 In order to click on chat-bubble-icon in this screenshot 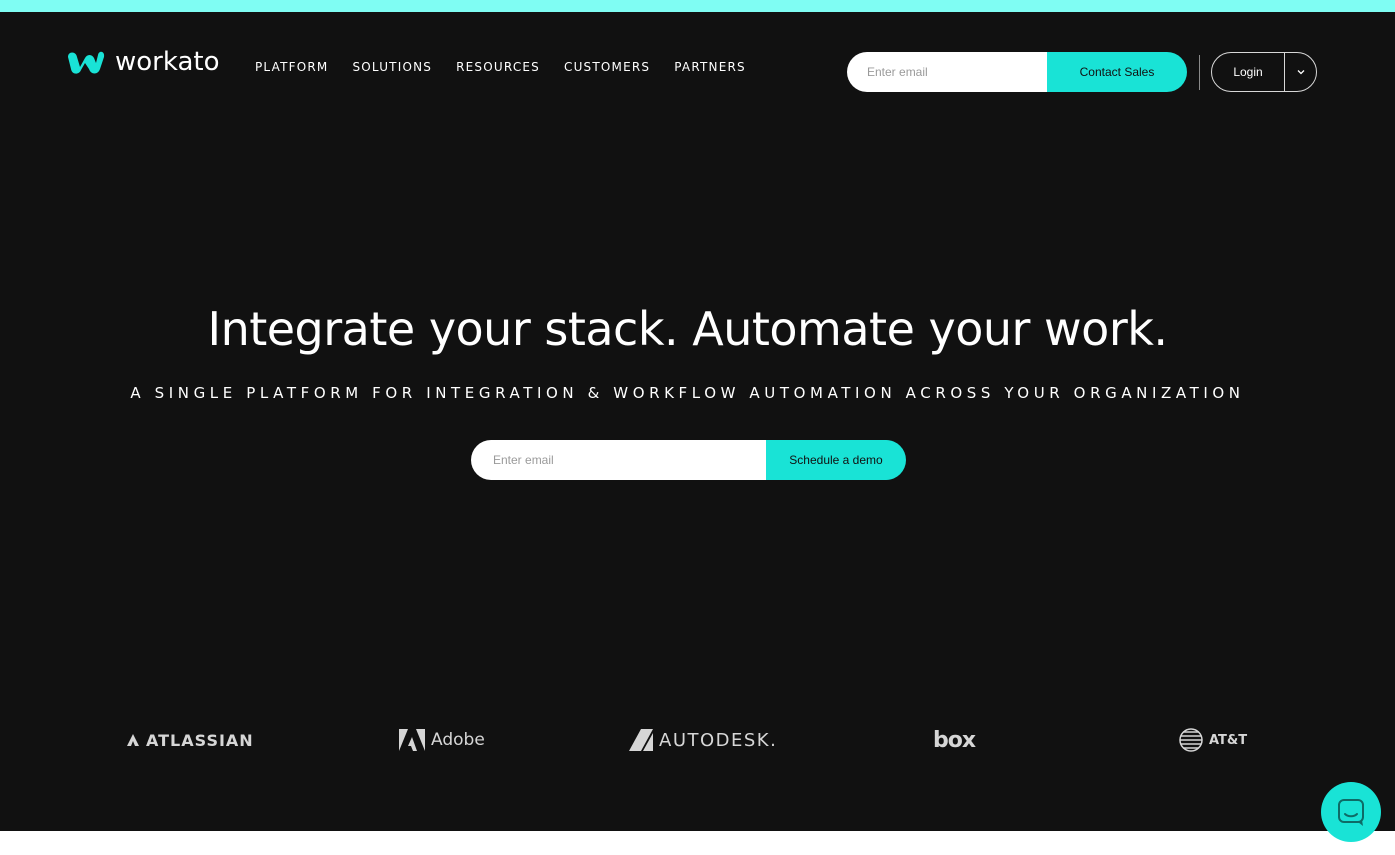, I will do `click(1351, 812)`.